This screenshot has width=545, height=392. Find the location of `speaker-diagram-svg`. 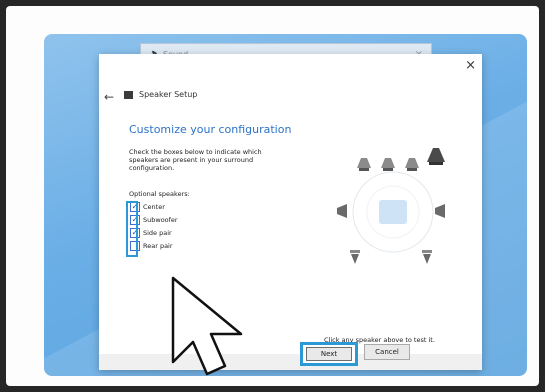

speaker-diagram-svg is located at coordinates (391, 206).